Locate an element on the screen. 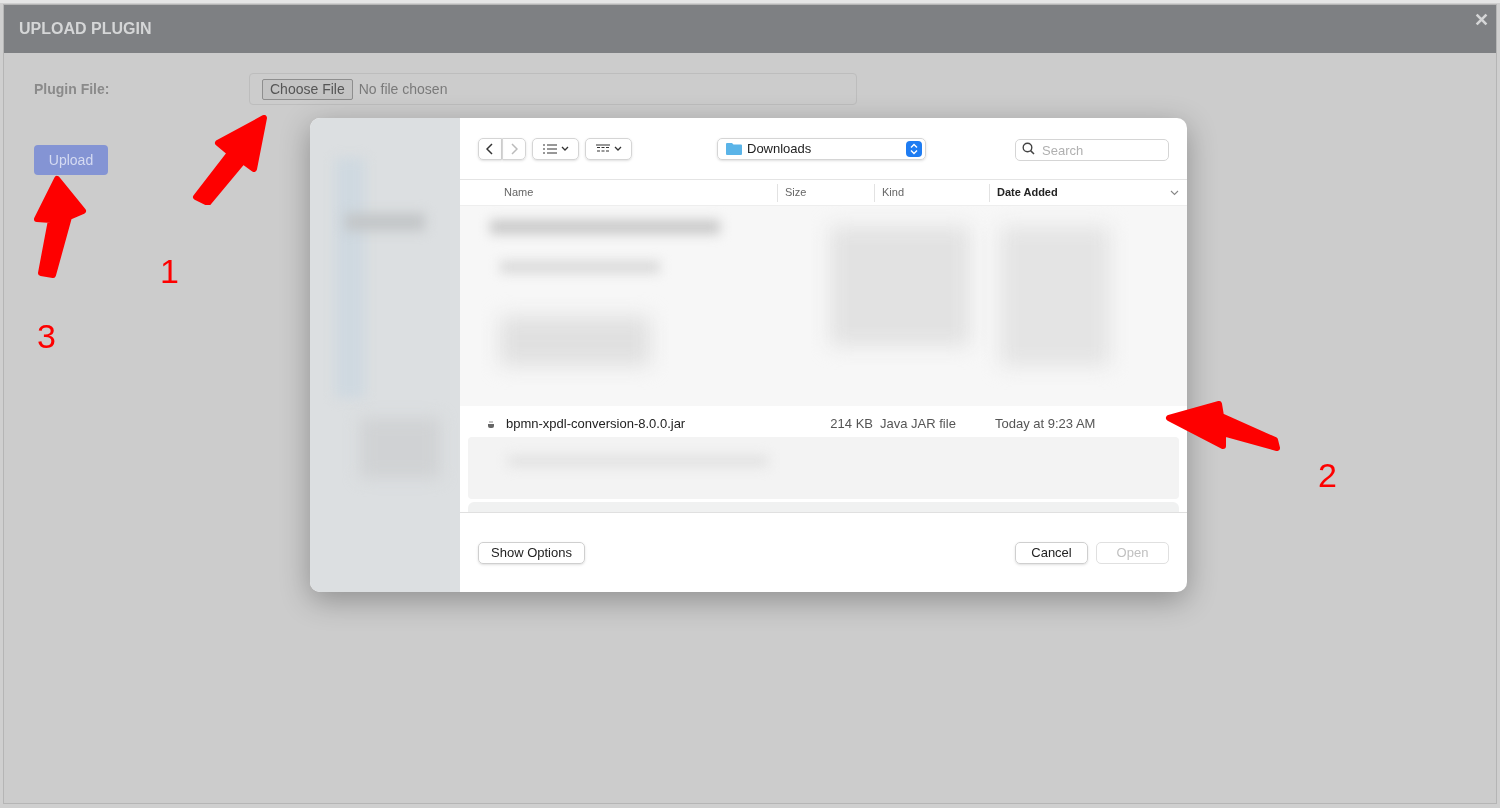 The width and height of the screenshot is (1500, 808). back-button is located at coordinates (490, 148).